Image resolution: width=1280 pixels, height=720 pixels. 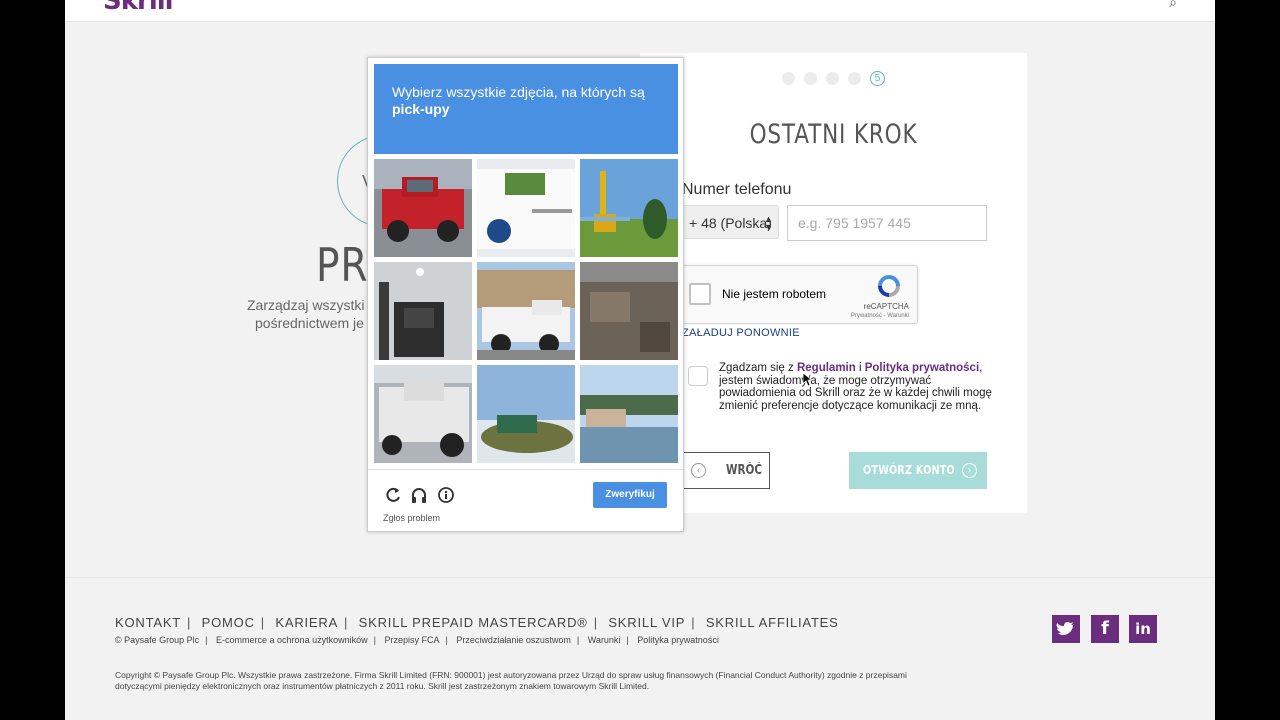 I want to click on recaptcha-logo-icon, so click(x=889, y=286).